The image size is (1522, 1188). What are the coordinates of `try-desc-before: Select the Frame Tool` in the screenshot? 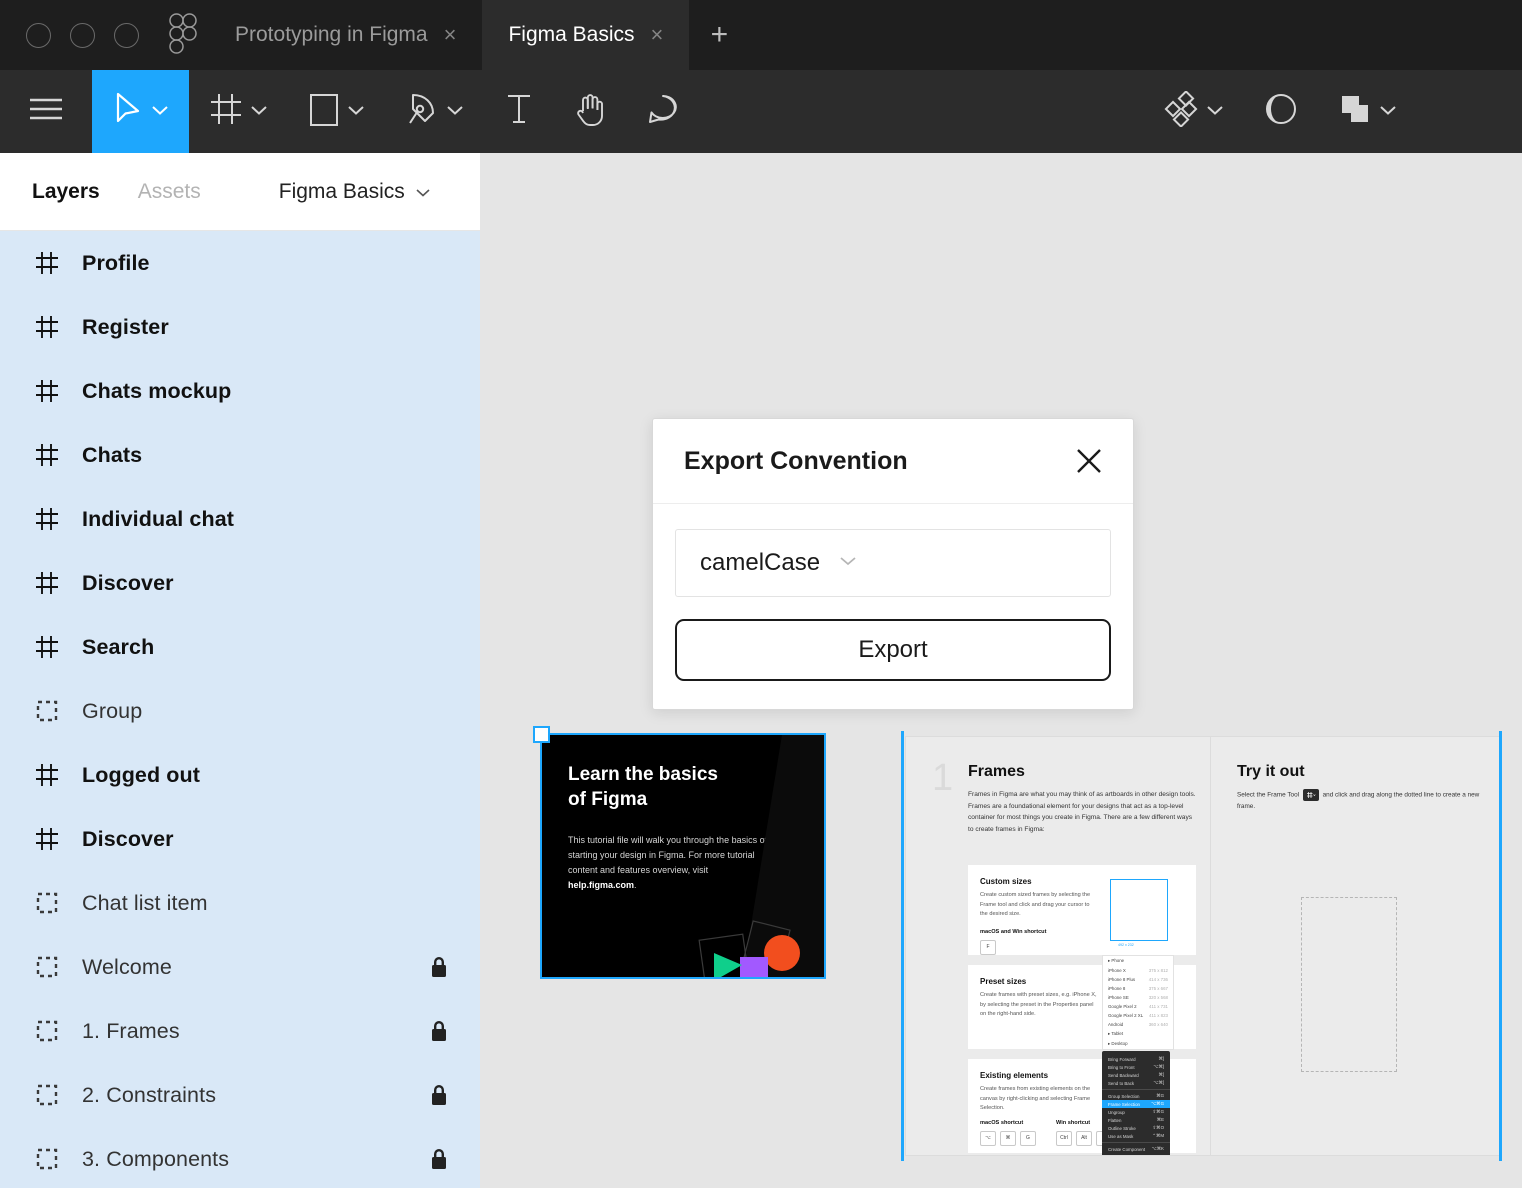 It's located at (1268, 795).